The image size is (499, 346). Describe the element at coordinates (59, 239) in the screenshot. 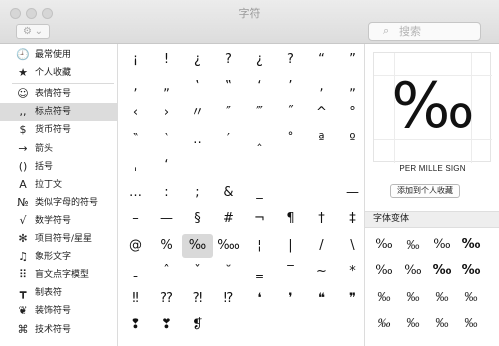

I see `sidebar-item: ✻ 项目符号/星星` at that location.